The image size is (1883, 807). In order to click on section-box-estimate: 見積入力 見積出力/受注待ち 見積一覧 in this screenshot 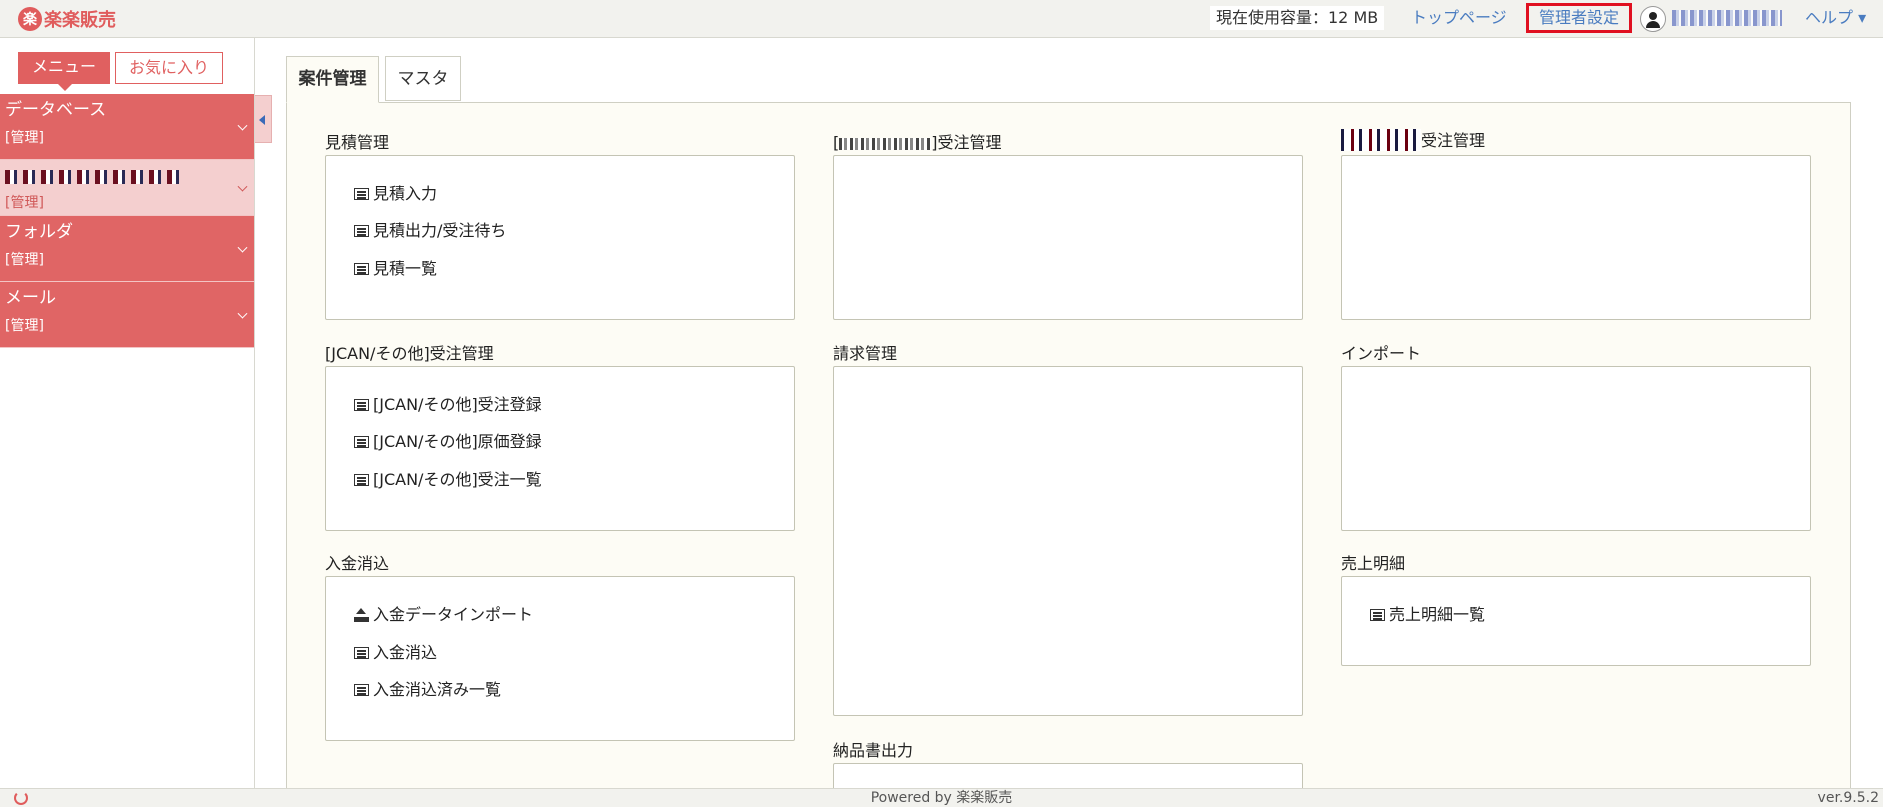, I will do `click(560, 237)`.